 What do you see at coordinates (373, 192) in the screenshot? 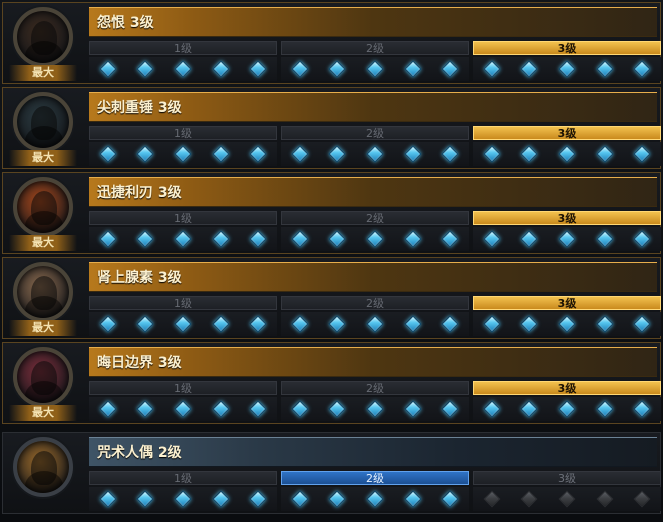
I see `skill-title: 迅捷利刃 3级` at bounding box center [373, 192].